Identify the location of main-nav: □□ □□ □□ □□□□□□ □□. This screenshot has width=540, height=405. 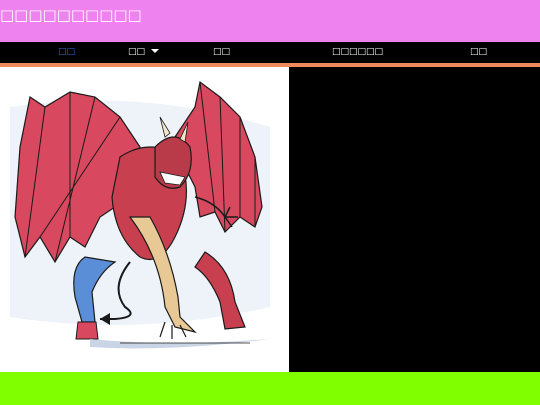
(270, 52).